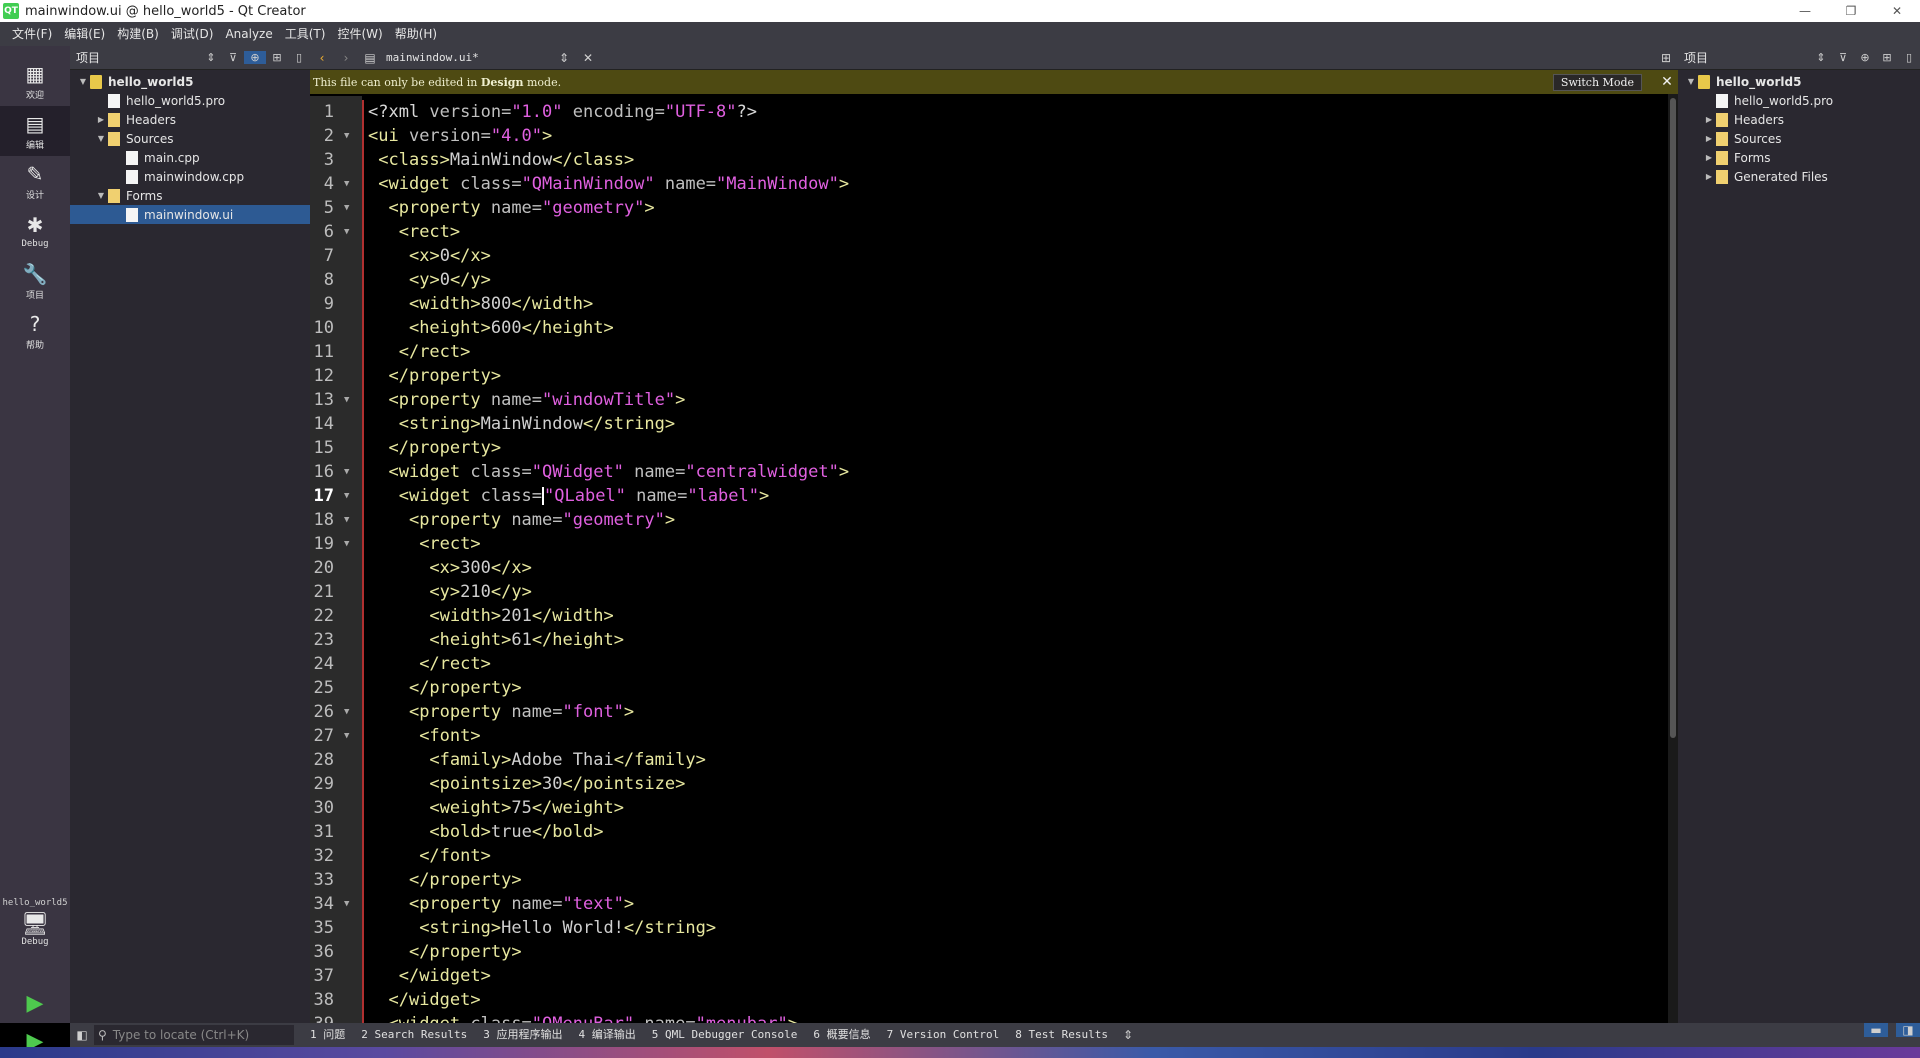 The width and height of the screenshot is (1920, 1058). Describe the element at coordinates (989, 544) in the screenshot. I see `code-line: 19 ▼ <rect>` at that location.